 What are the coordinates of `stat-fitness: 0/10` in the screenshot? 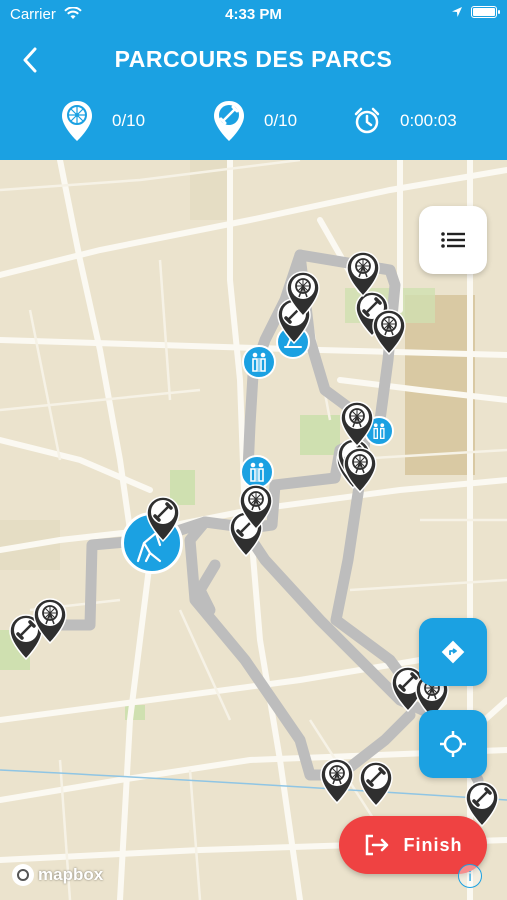 It's located at (254, 121).